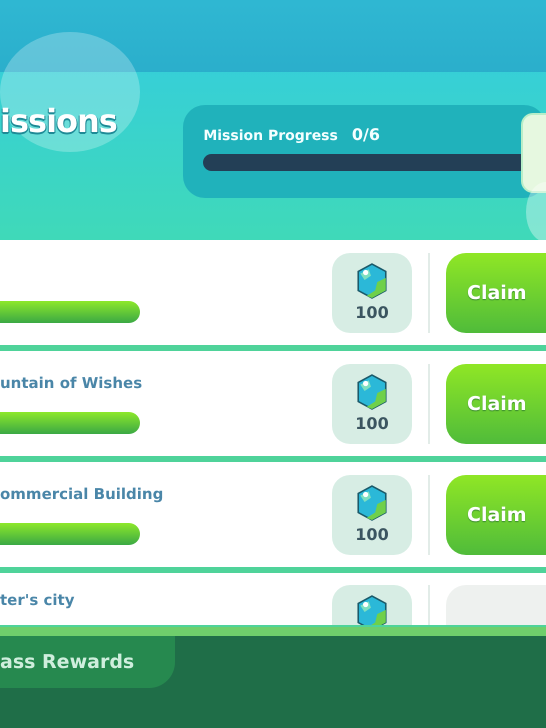  Describe the element at coordinates (72, 384) in the screenshot. I see `mission-title: untain of Wishes` at that location.